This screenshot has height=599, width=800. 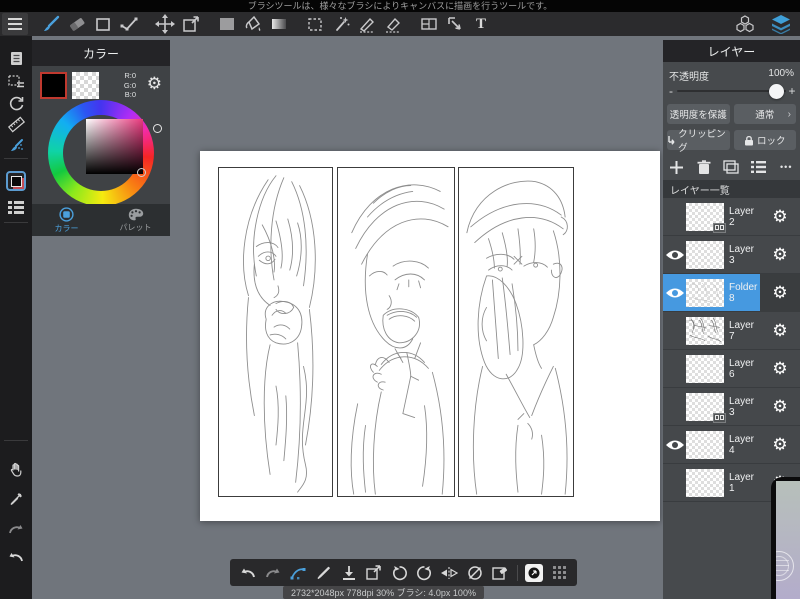 What do you see at coordinates (731, 292) in the screenshot?
I see `layer-row-folder8: Folder 8 ⚙` at bounding box center [731, 292].